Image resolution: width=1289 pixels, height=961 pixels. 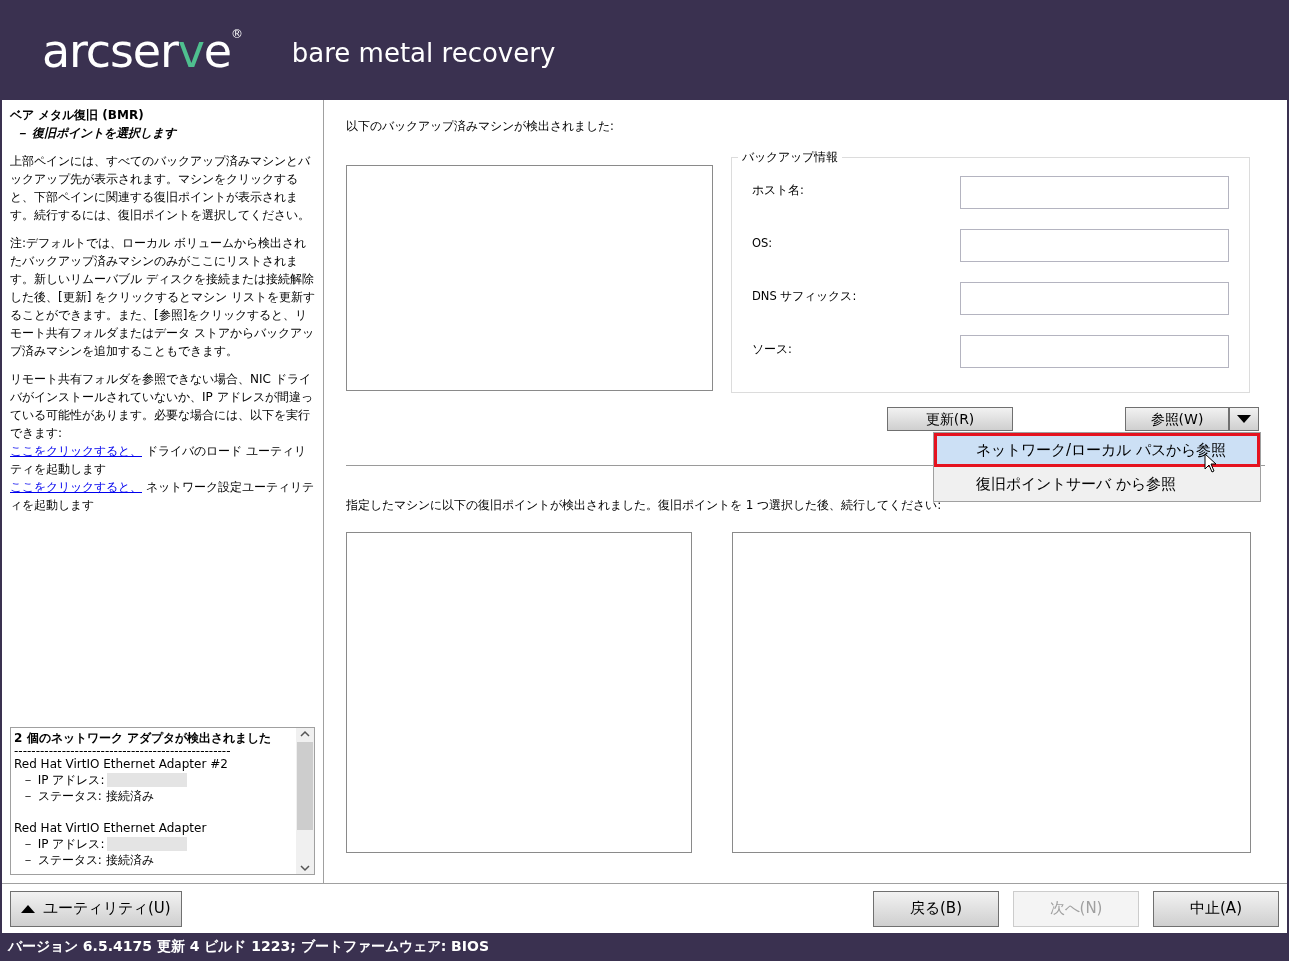 I want to click on footer-button: 戻る(B), so click(x=936, y=908).